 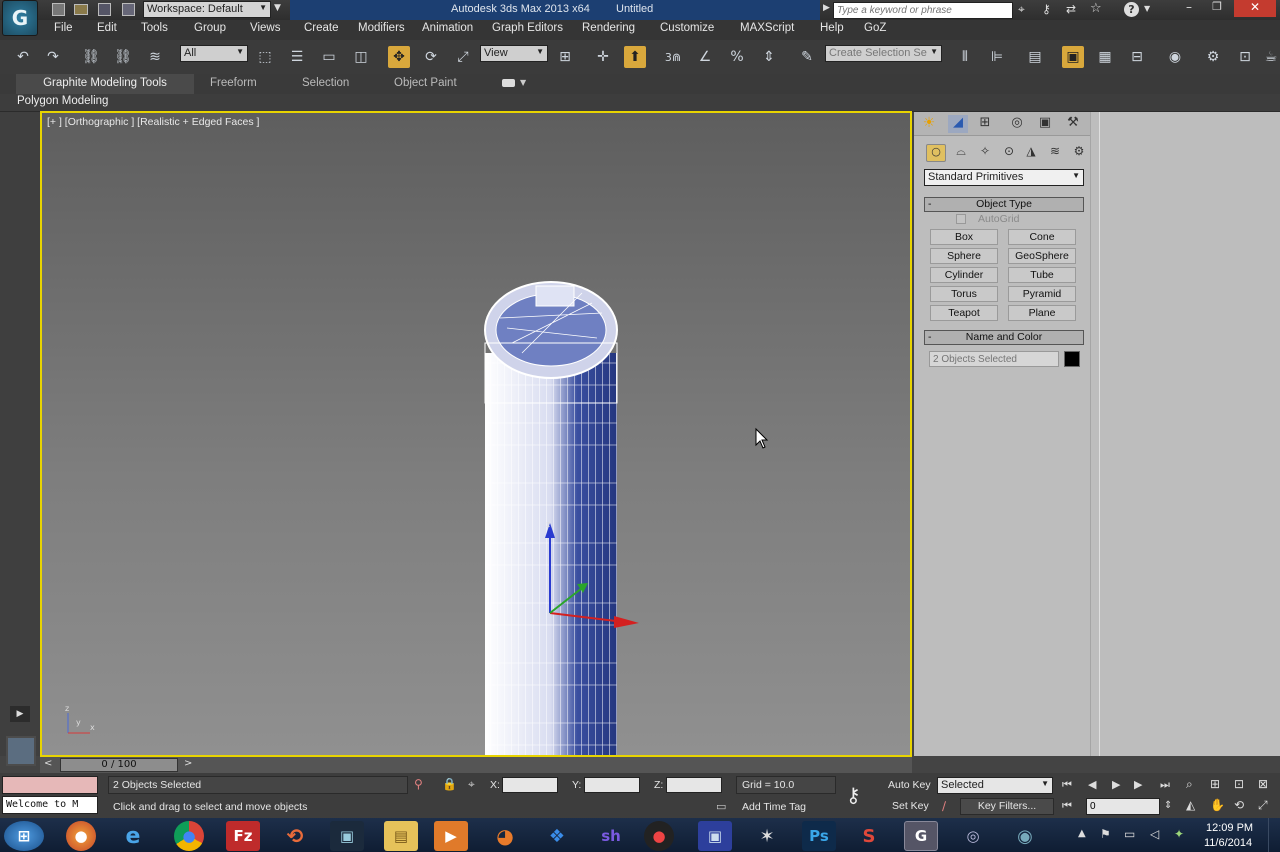 What do you see at coordinates (883, 53) in the screenshot?
I see `named-selection-sets-dropdown: Create Selection Se ▼` at bounding box center [883, 53].